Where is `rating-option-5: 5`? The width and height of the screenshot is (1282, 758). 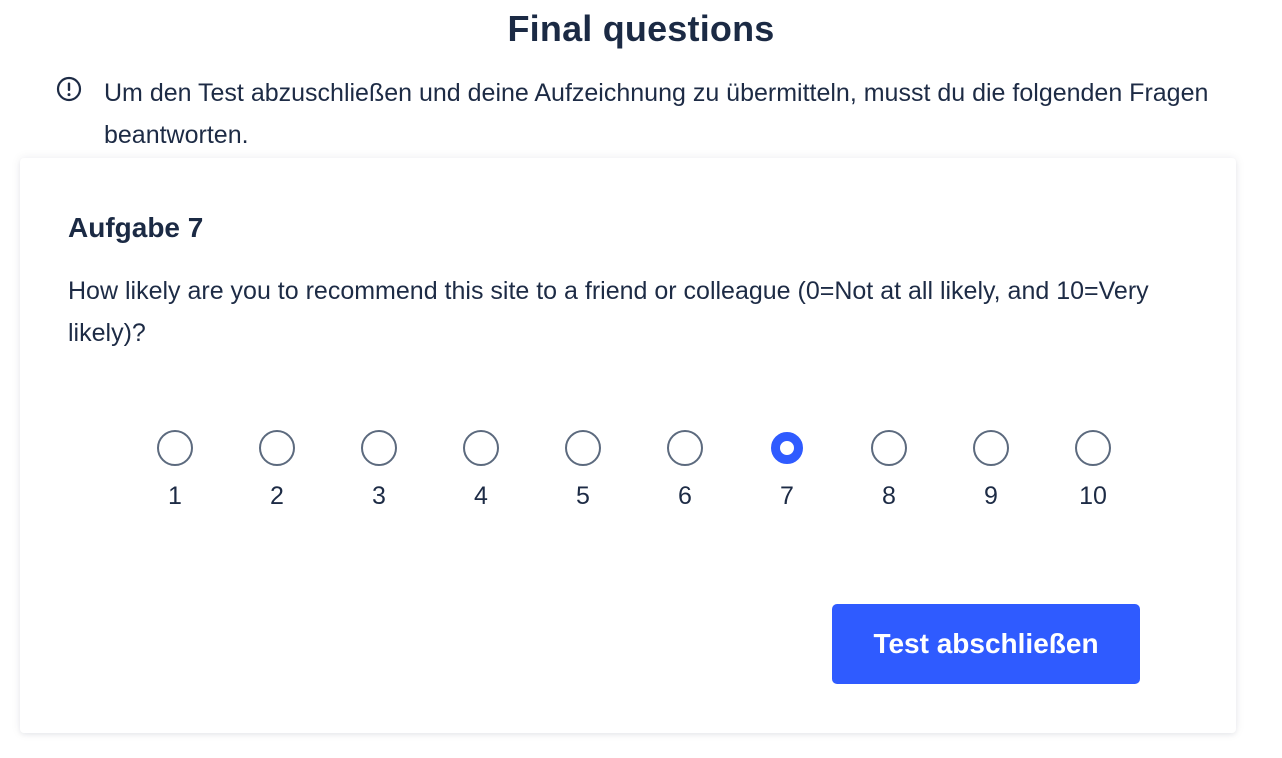 rating-option-5: 5 is located at coordinates (583, 470).